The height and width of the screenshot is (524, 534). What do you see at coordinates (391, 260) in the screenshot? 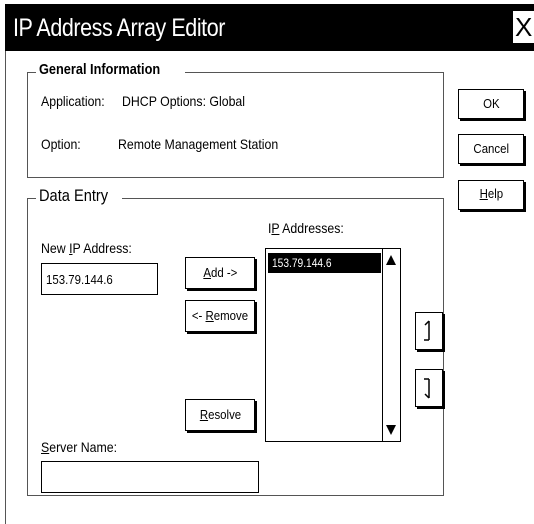
I see `scroll-up-icon` at bounding box center [391, 260].